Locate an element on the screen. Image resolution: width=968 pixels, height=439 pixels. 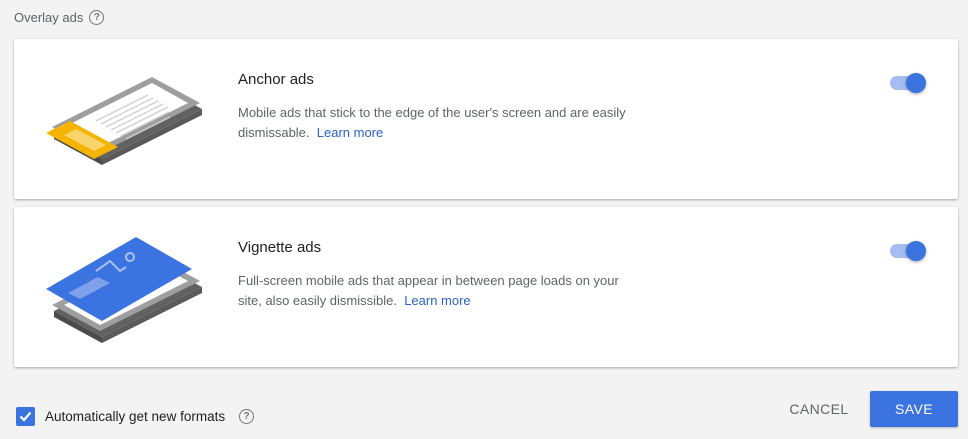
anchor-ads-illustration-icon is located at coordinates (124, 121).